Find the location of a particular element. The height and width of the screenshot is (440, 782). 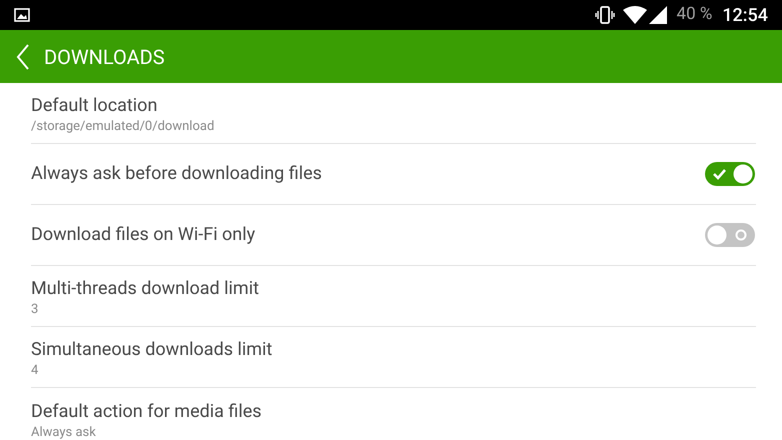

setting-value: Always ask is located at coordinates (64, 432).